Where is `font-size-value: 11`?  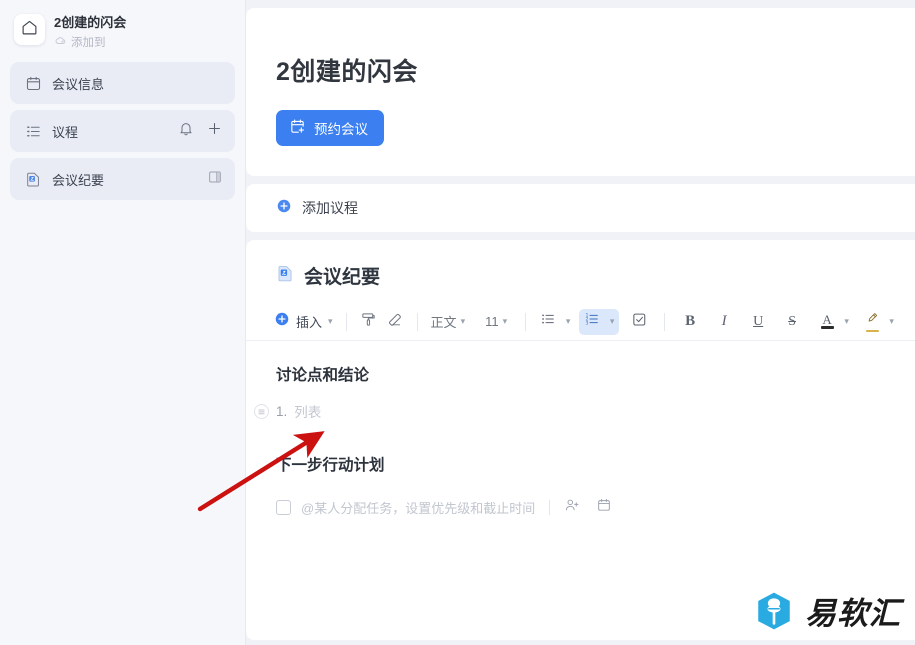
font-size-value: 11 is located at coordinates (492, 321).